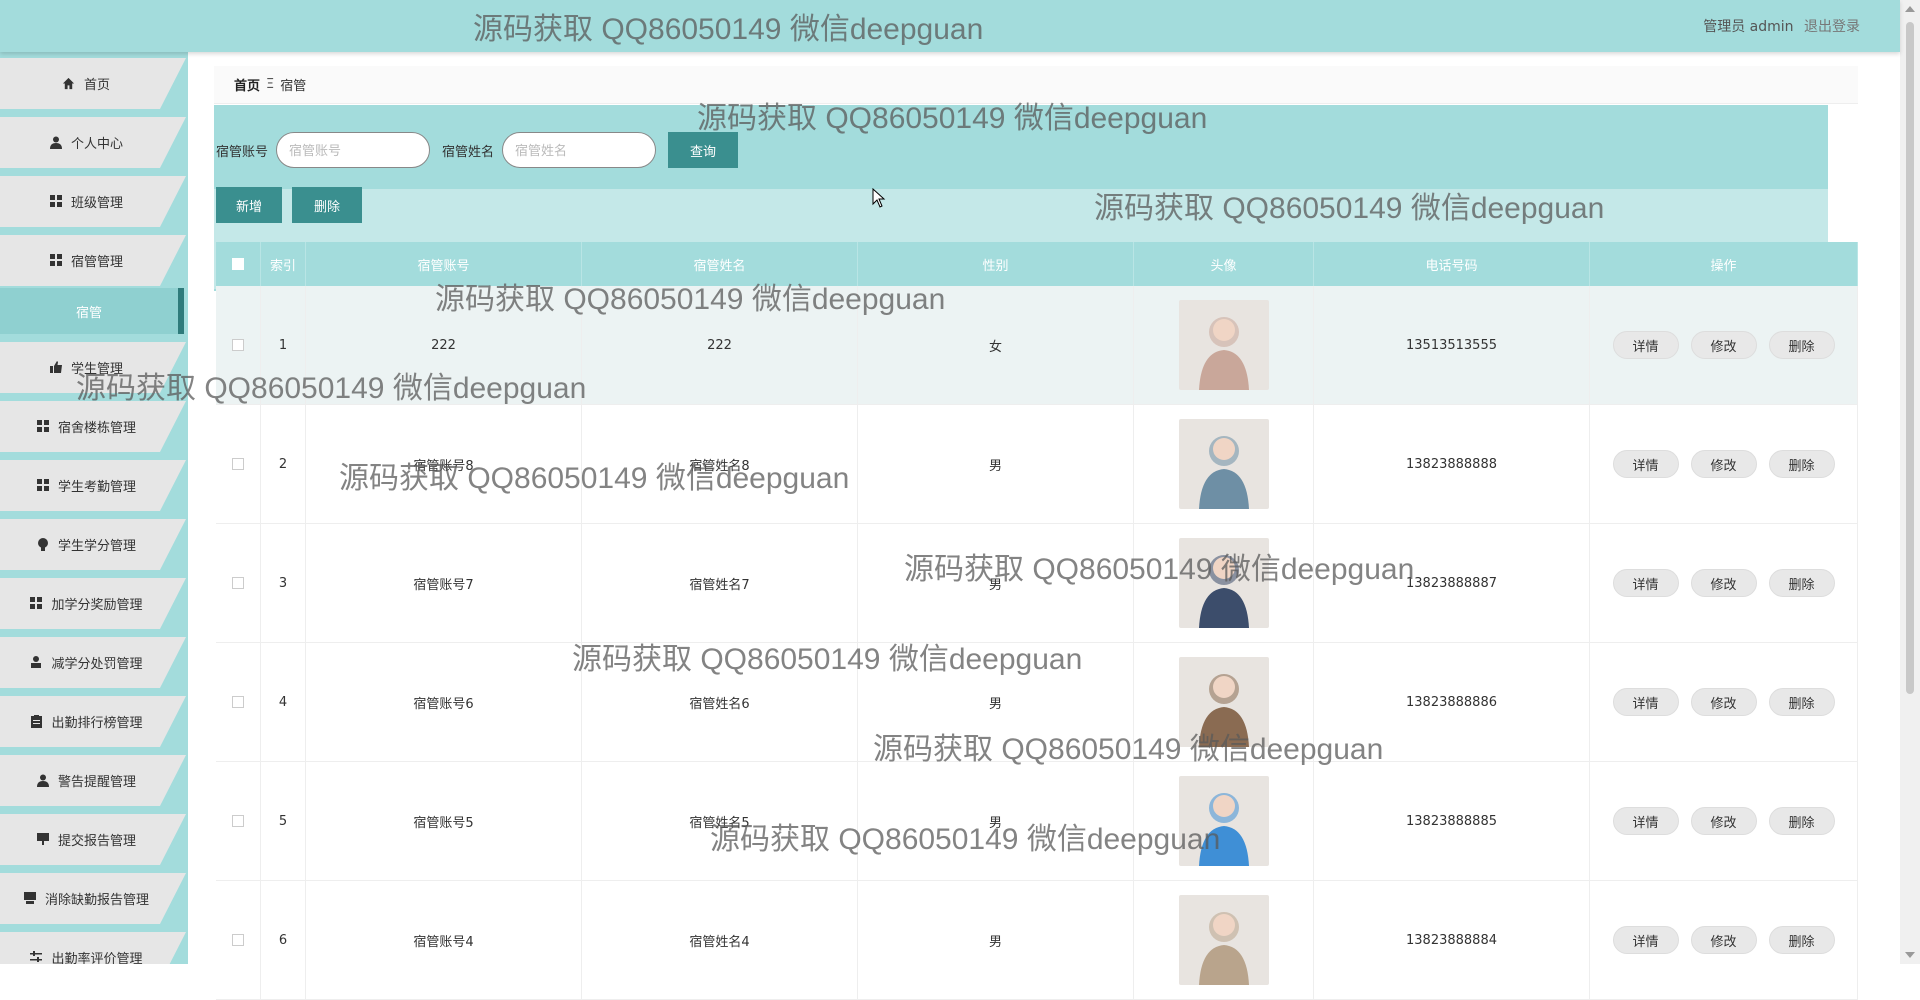 The width and height of the screenshot is (1920, 1000). I want to click on table-row: 3 宿管账号7 宿管姓名7 男 13823888887 详情 修改 删除, so click(1037, 583).